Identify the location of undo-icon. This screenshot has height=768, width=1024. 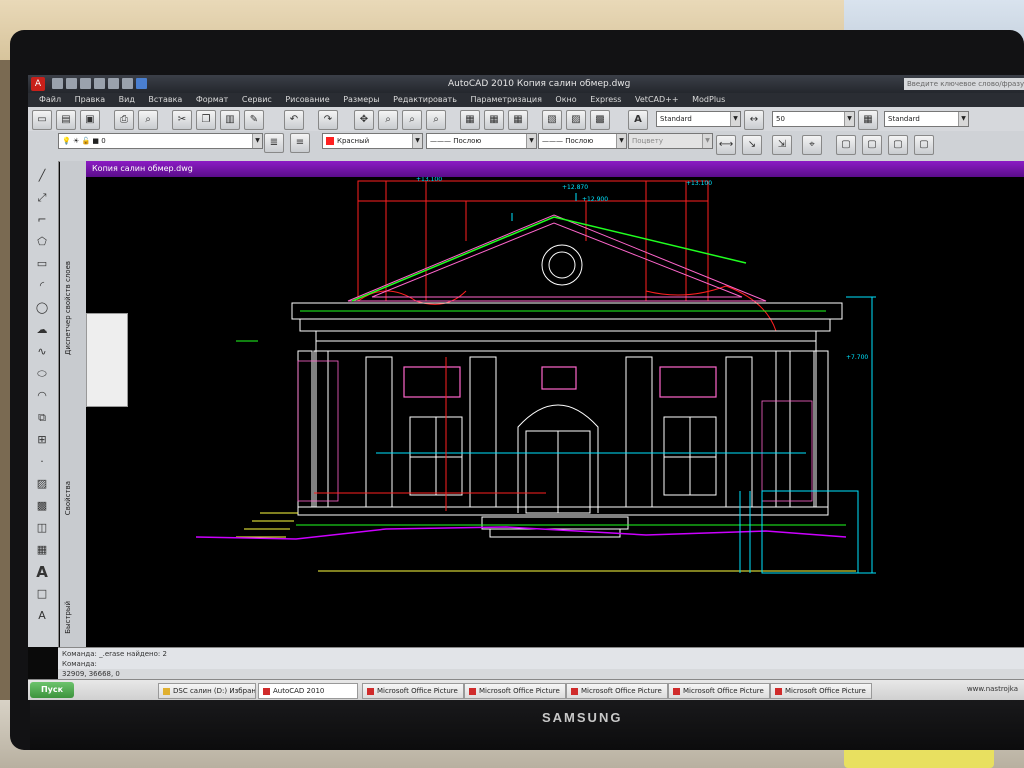
(99, 83).